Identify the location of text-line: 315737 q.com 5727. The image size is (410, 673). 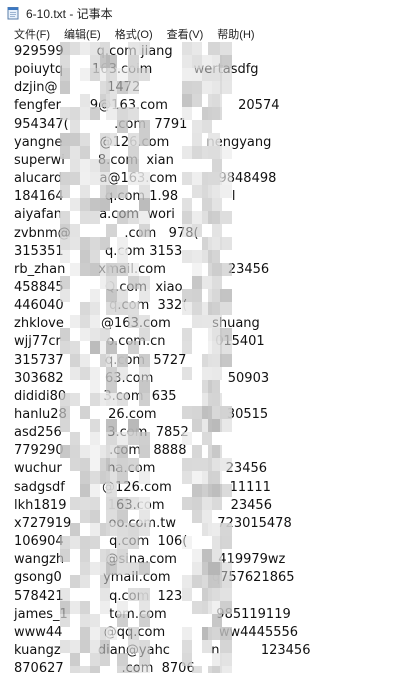
(100, 360).